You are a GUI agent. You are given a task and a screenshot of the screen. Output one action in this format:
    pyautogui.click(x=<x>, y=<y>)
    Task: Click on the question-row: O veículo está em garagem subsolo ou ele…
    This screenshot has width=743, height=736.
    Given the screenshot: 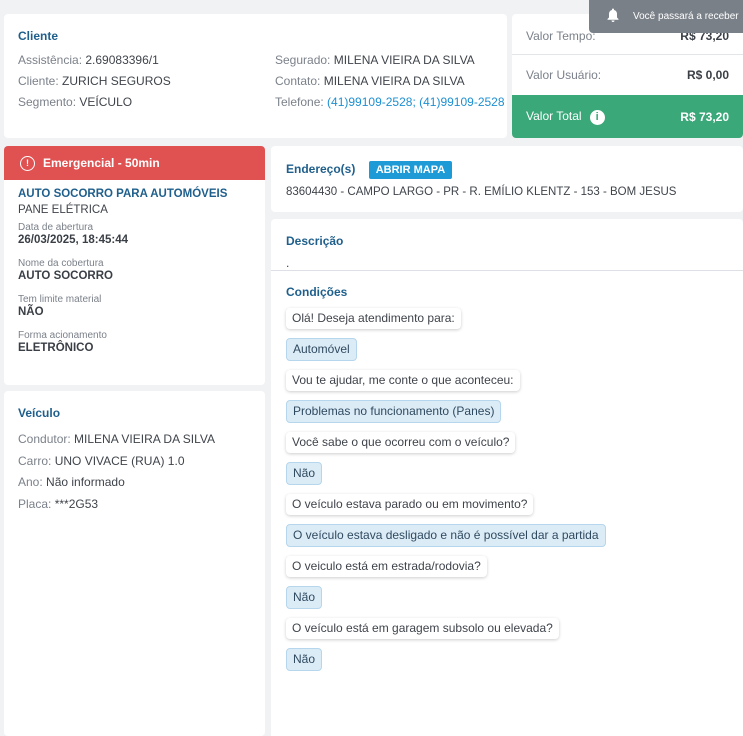 What is the action you would take?
    pyautogui.click(x=507, y=628)
    